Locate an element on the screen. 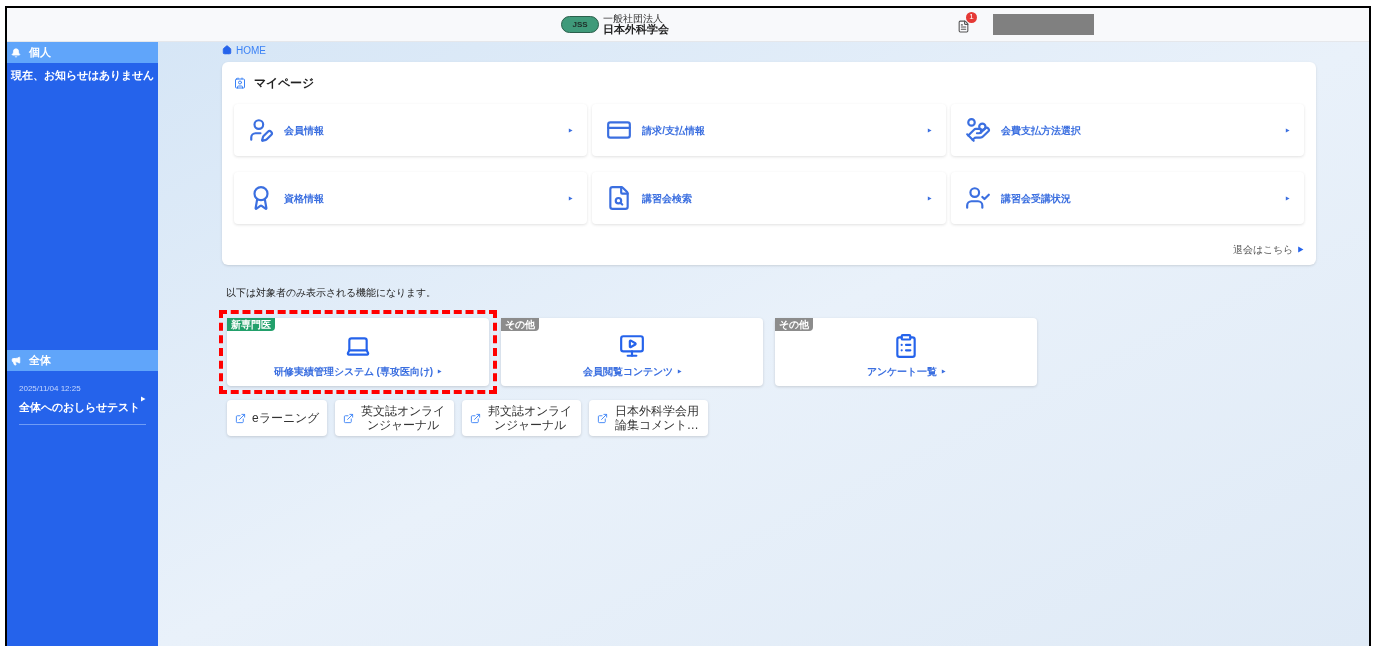  notification-badge: 1 is located at coordinates (971, 17).